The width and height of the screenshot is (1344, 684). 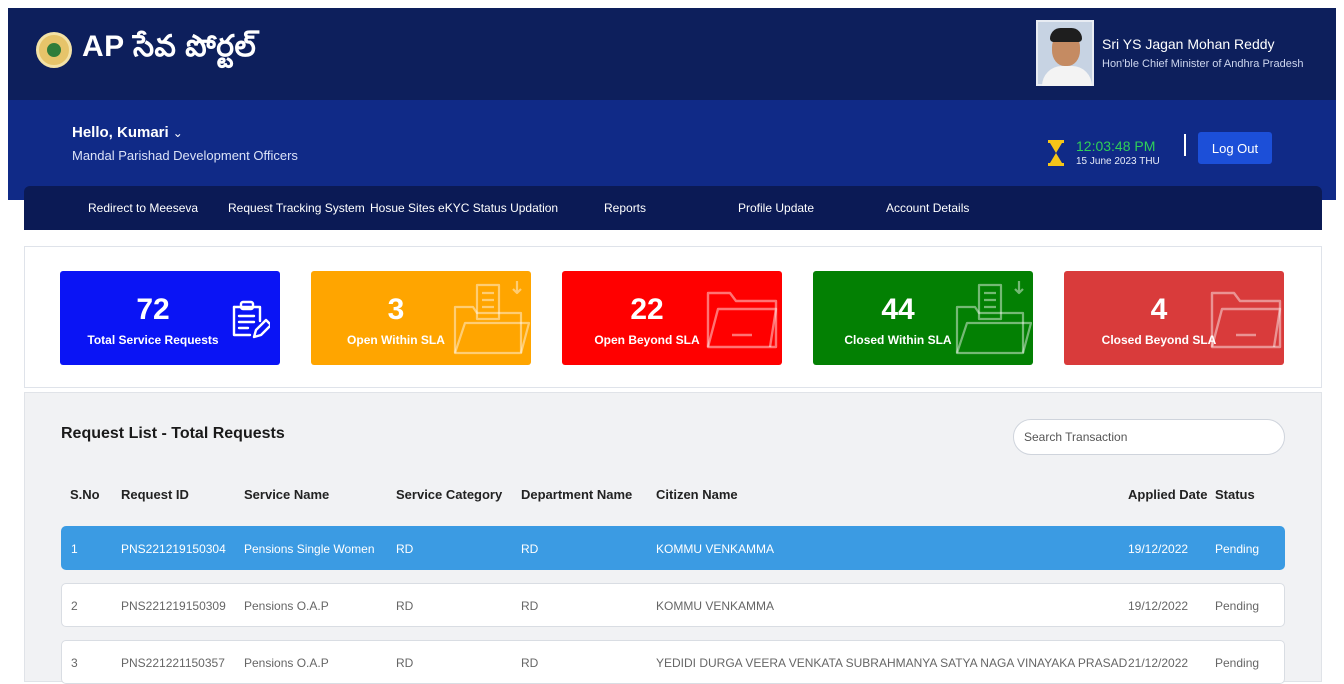 I want to click on card-value: 72, so click(x=153, y=309).